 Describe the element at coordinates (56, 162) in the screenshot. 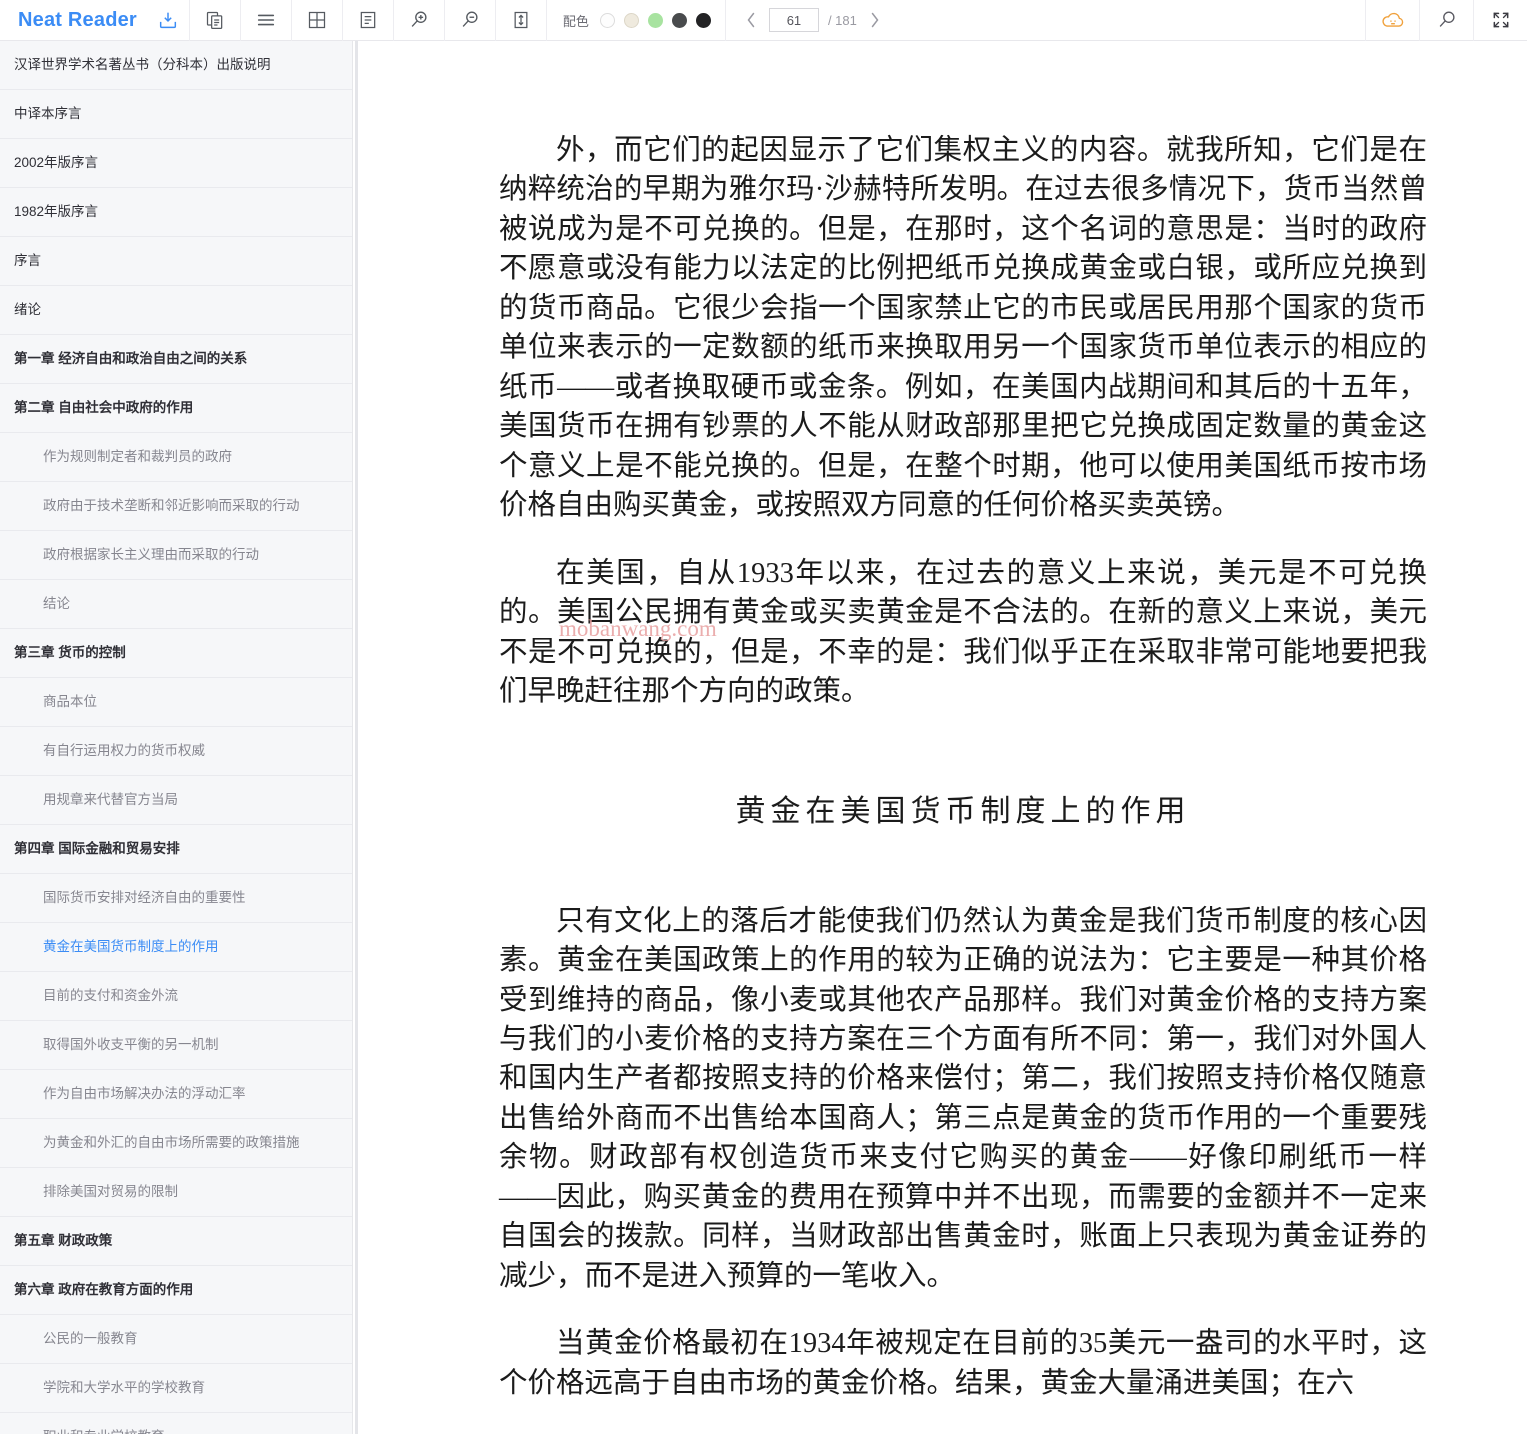

I see `toc-item-label: 2002年版序言` at that location.